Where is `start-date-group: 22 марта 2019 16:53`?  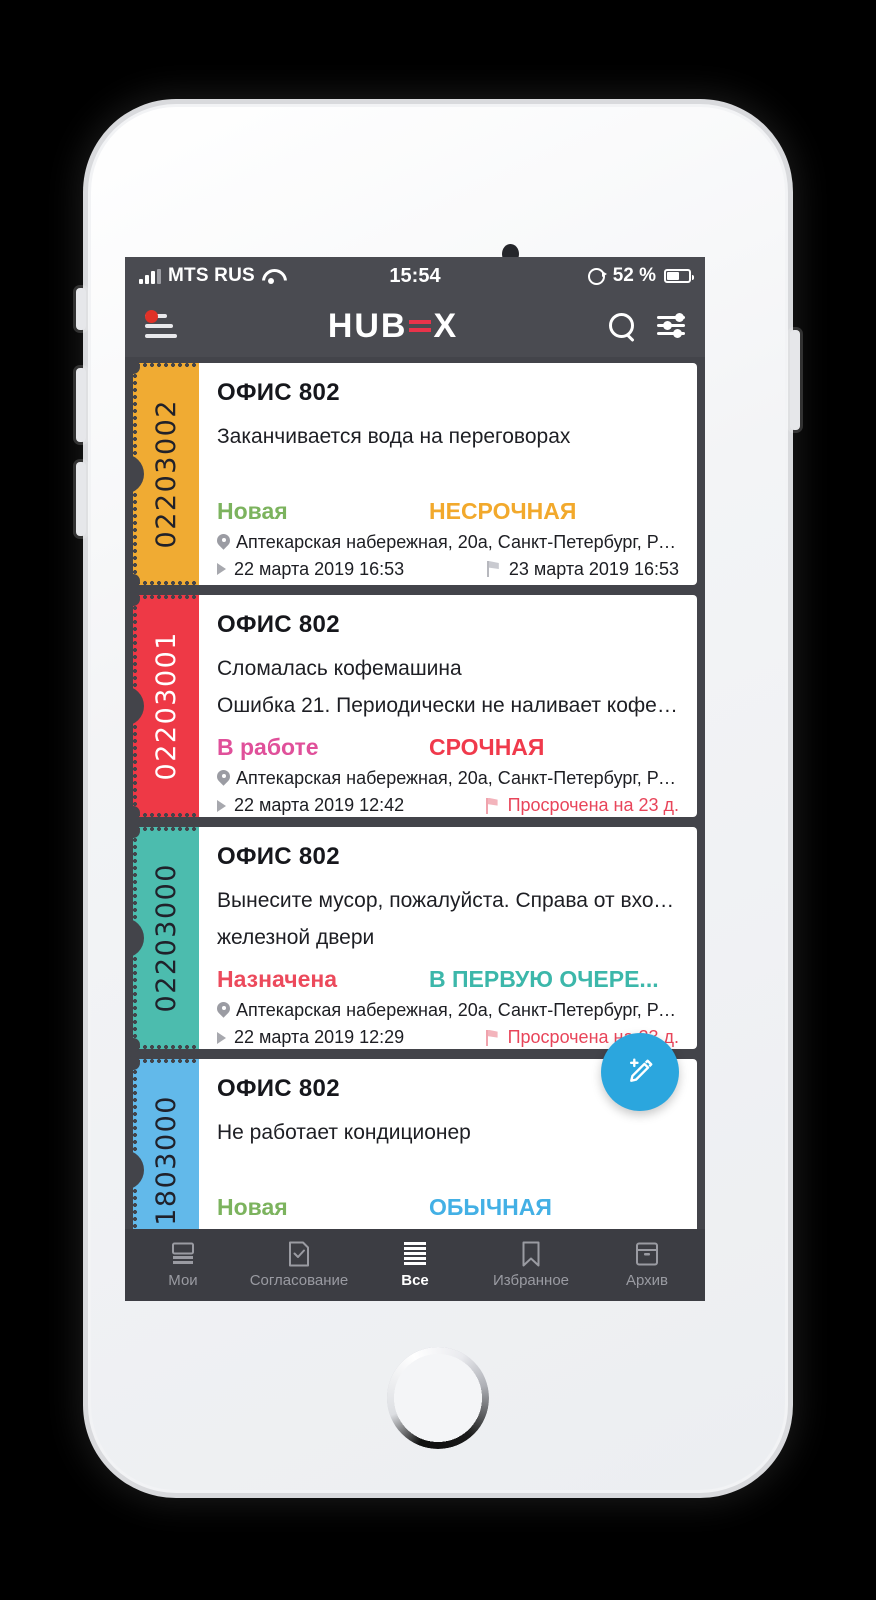 start-date-group: 22 марта 2019 16:53 is located at coordinates (310, 569).